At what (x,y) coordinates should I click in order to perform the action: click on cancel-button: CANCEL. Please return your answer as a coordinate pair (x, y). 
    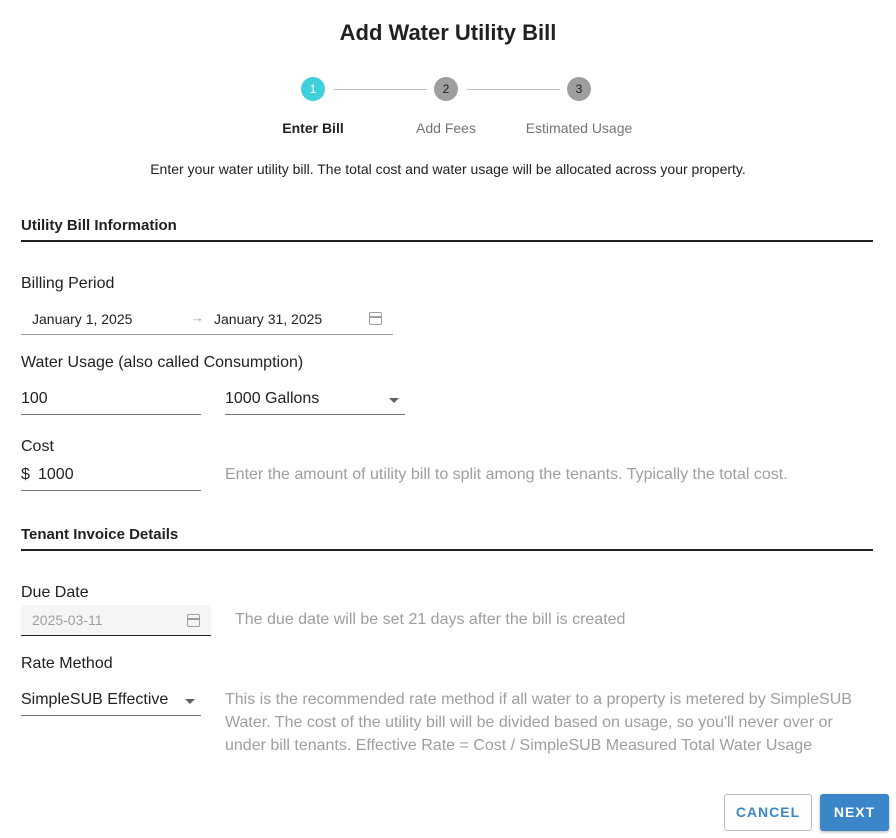
    Looking at the image, I should click on (768, 812).